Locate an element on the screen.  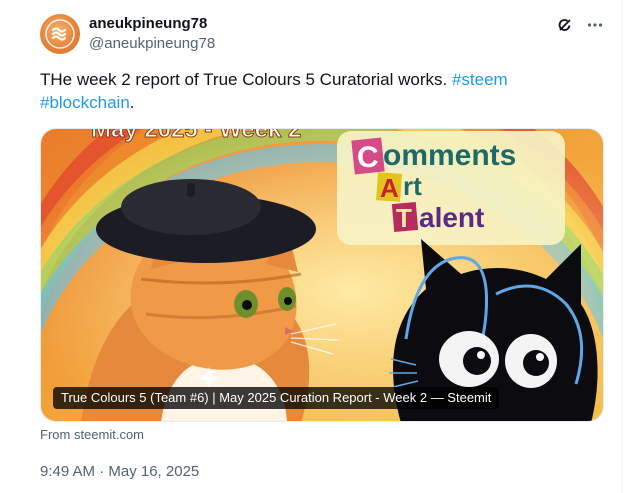
author-display-name: aneukpineung78 is located at coordinates (152, 24).